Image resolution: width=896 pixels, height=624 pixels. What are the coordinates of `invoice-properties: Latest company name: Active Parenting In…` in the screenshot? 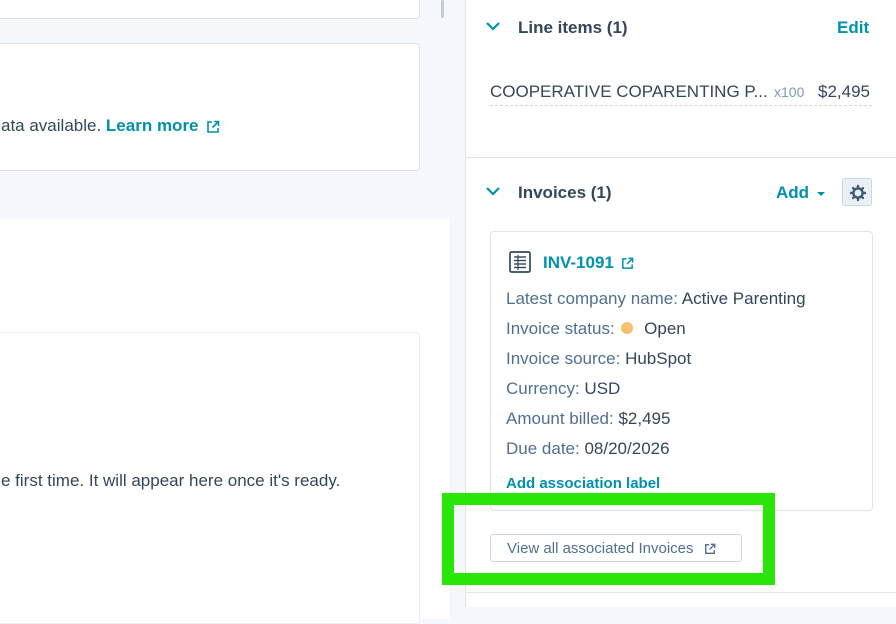 It's located at (656, 374).